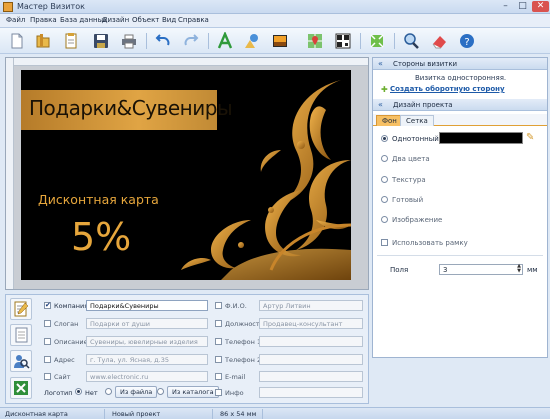 This screenshot has width=550, height=419. What do you see at coordinates (101, 41) in the screenshot?
I see `save-icon` at bounding box center [101, 41].